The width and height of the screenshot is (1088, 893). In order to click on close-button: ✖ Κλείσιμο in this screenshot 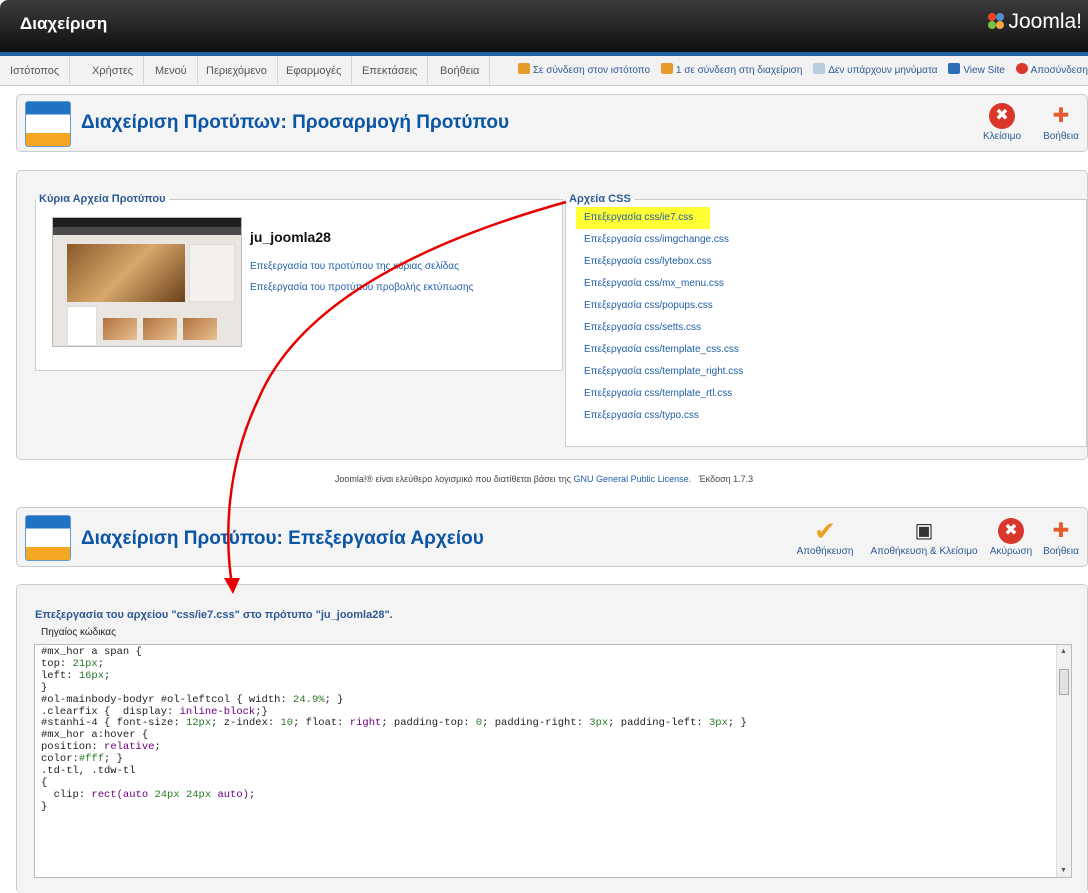, I will do `click(1002, 122)`.